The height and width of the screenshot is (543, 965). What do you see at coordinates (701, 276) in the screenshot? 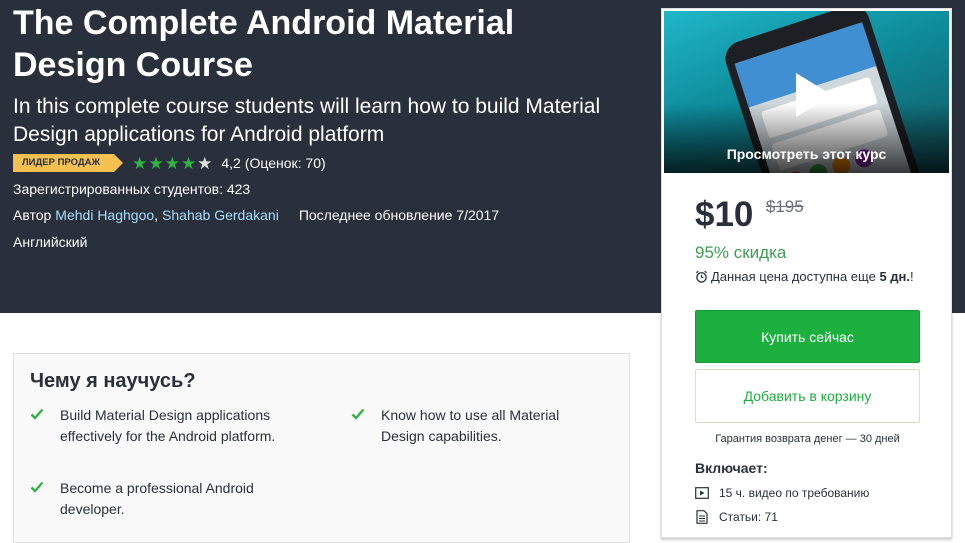
I see `alarm-clock-icon` at bounding box center [701, 276].